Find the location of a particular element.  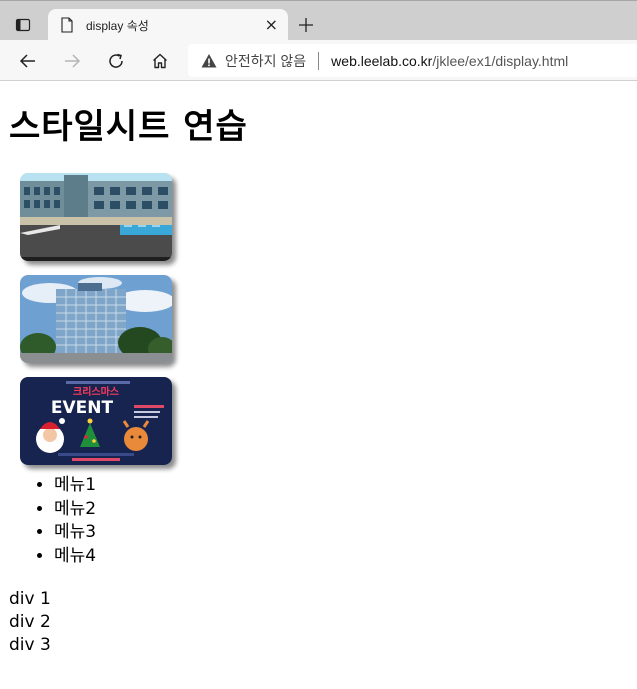

home-icon is located at coordinates (160, 61).